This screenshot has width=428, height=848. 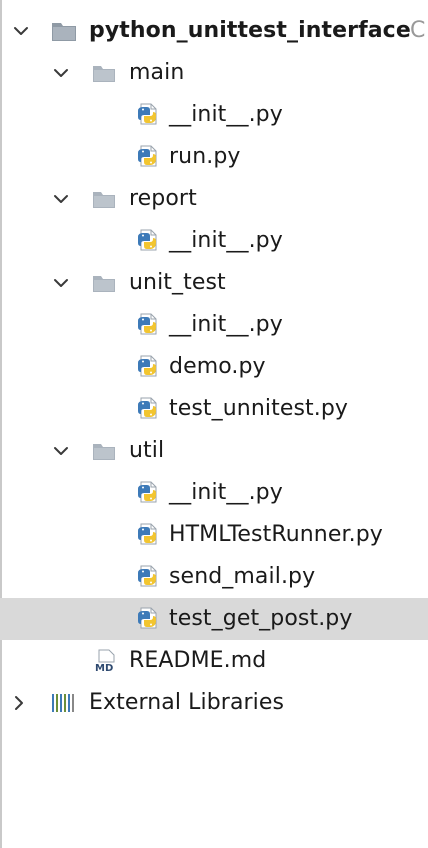 What do you see at coordinates (147, 450) in the screenshot?
I see `folder-label: util` at bounding box center [147, 450].